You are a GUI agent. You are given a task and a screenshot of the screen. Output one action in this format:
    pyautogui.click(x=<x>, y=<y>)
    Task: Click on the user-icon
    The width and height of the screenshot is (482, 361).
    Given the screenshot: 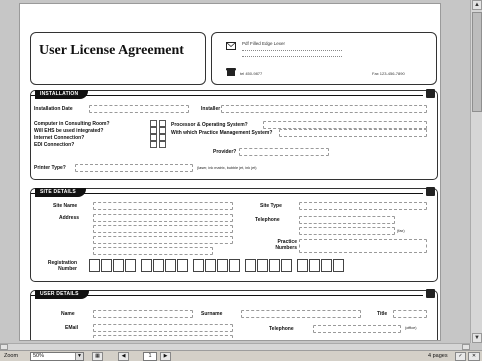 What is the action you would take?
    pyautogui.click(x=430, y=293)
    